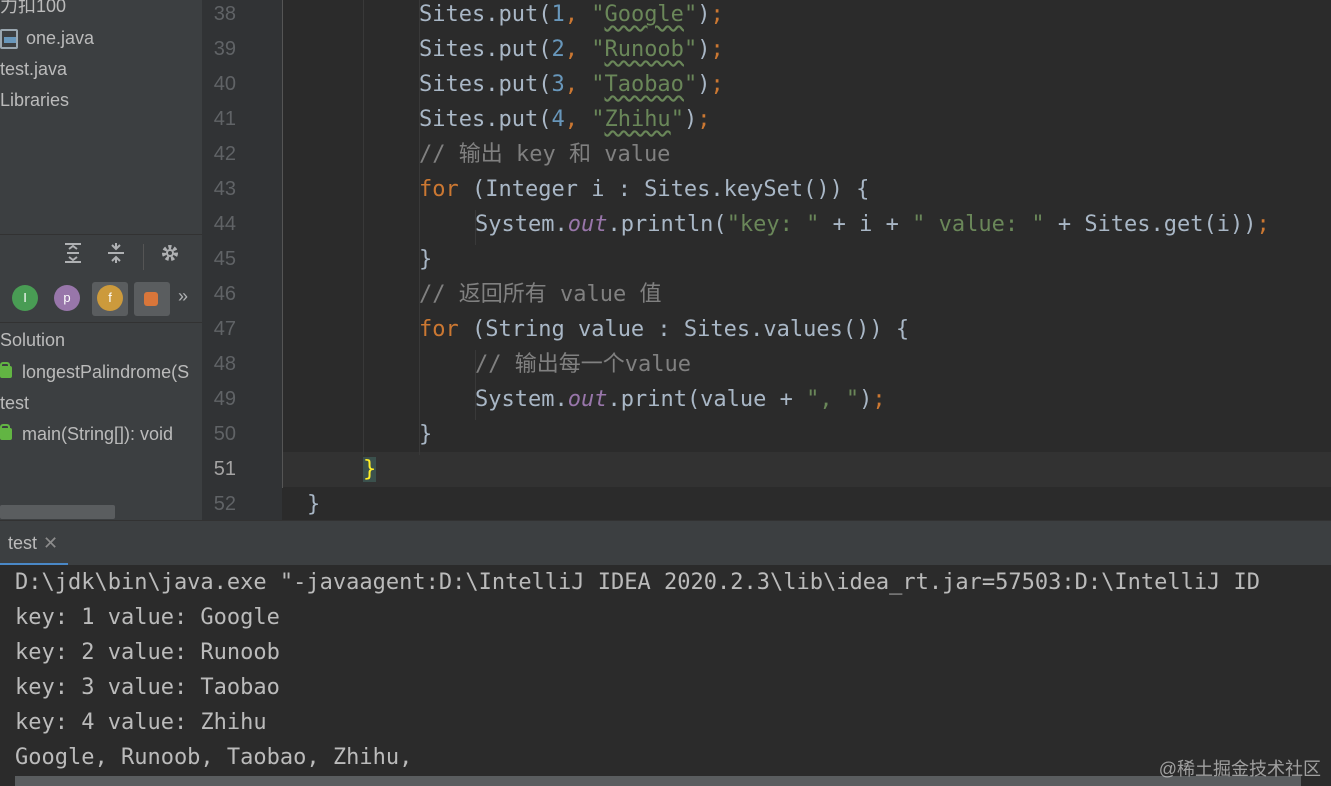  I want to click on collapse-all-icon, so click(116, 257).